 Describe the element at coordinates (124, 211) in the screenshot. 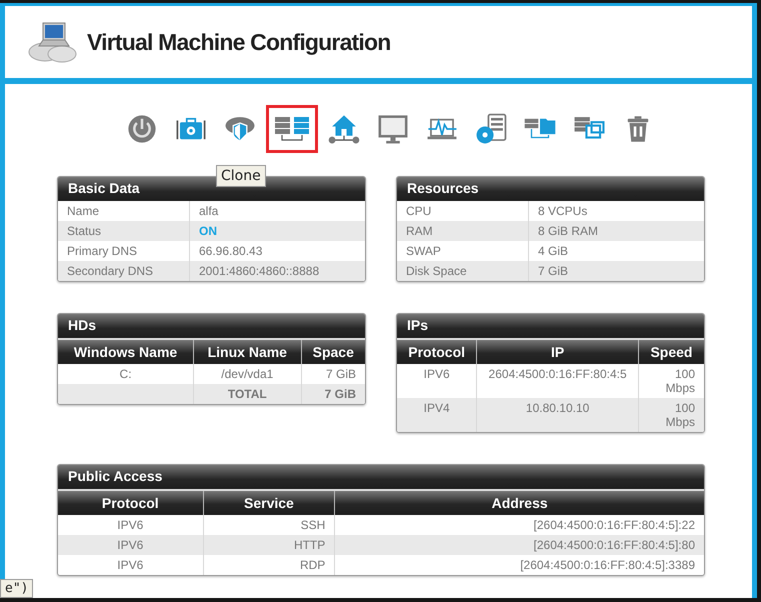

I see `field-label: Name` at that location.